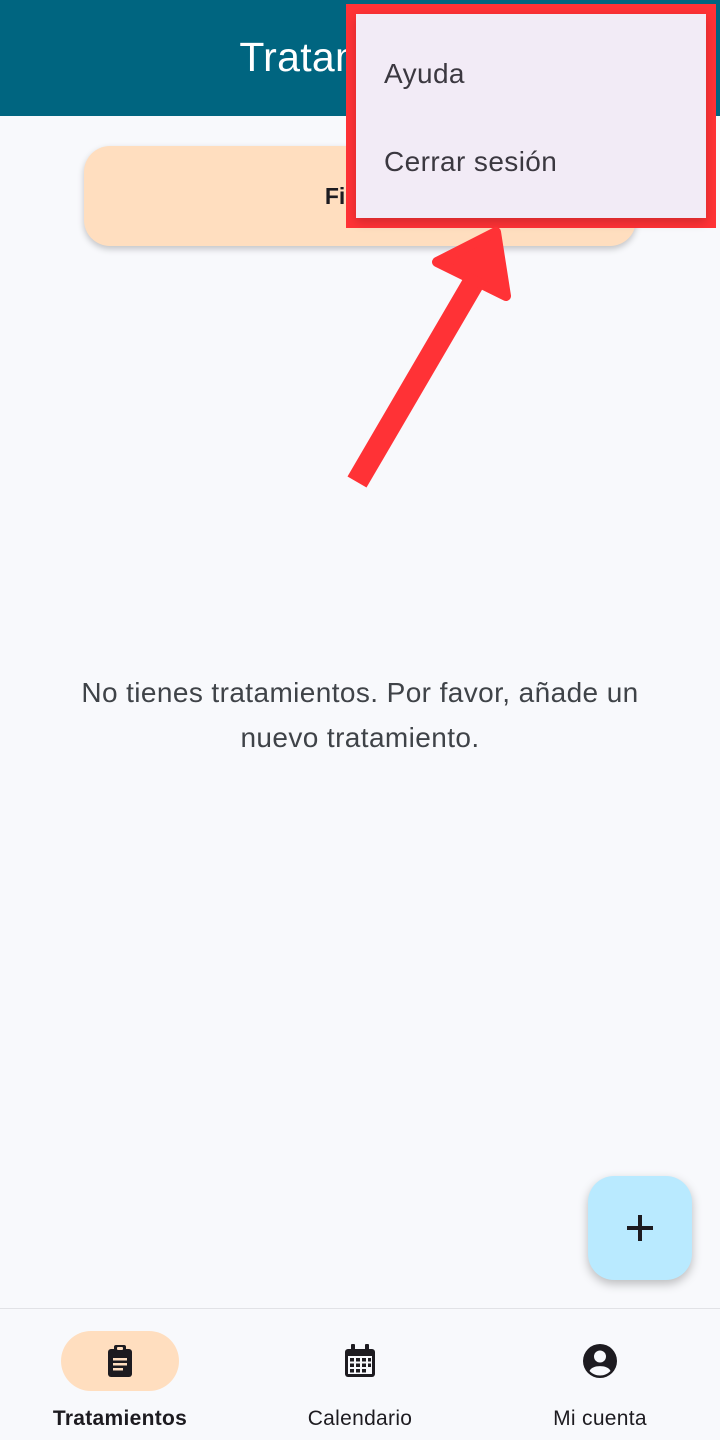 The width and height of the screenshot is (720, 1440). I want to click on plus-icon, so click(640, 1228).